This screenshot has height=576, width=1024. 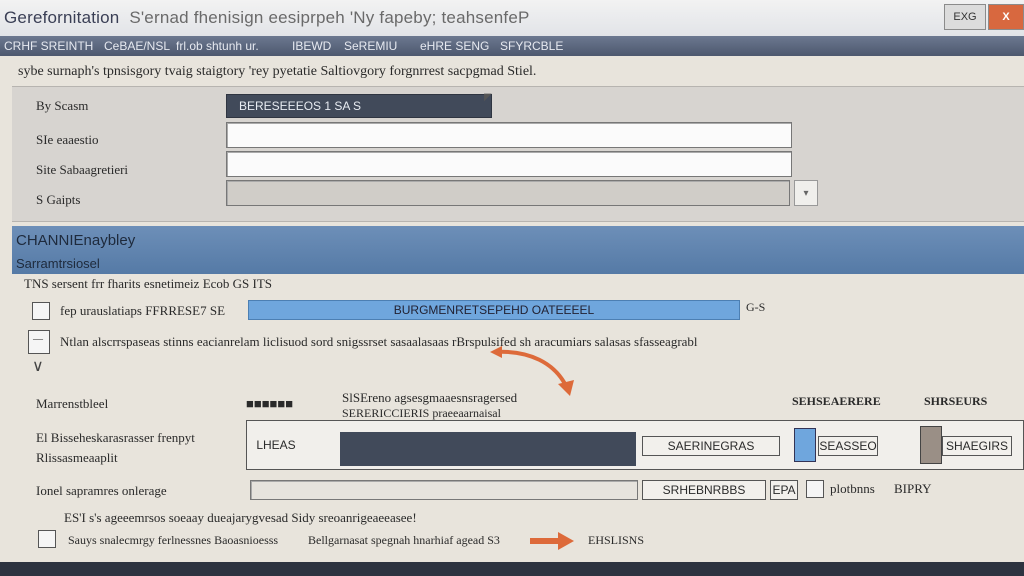 I want to click on bottom-input, so click(x=444, y=490).